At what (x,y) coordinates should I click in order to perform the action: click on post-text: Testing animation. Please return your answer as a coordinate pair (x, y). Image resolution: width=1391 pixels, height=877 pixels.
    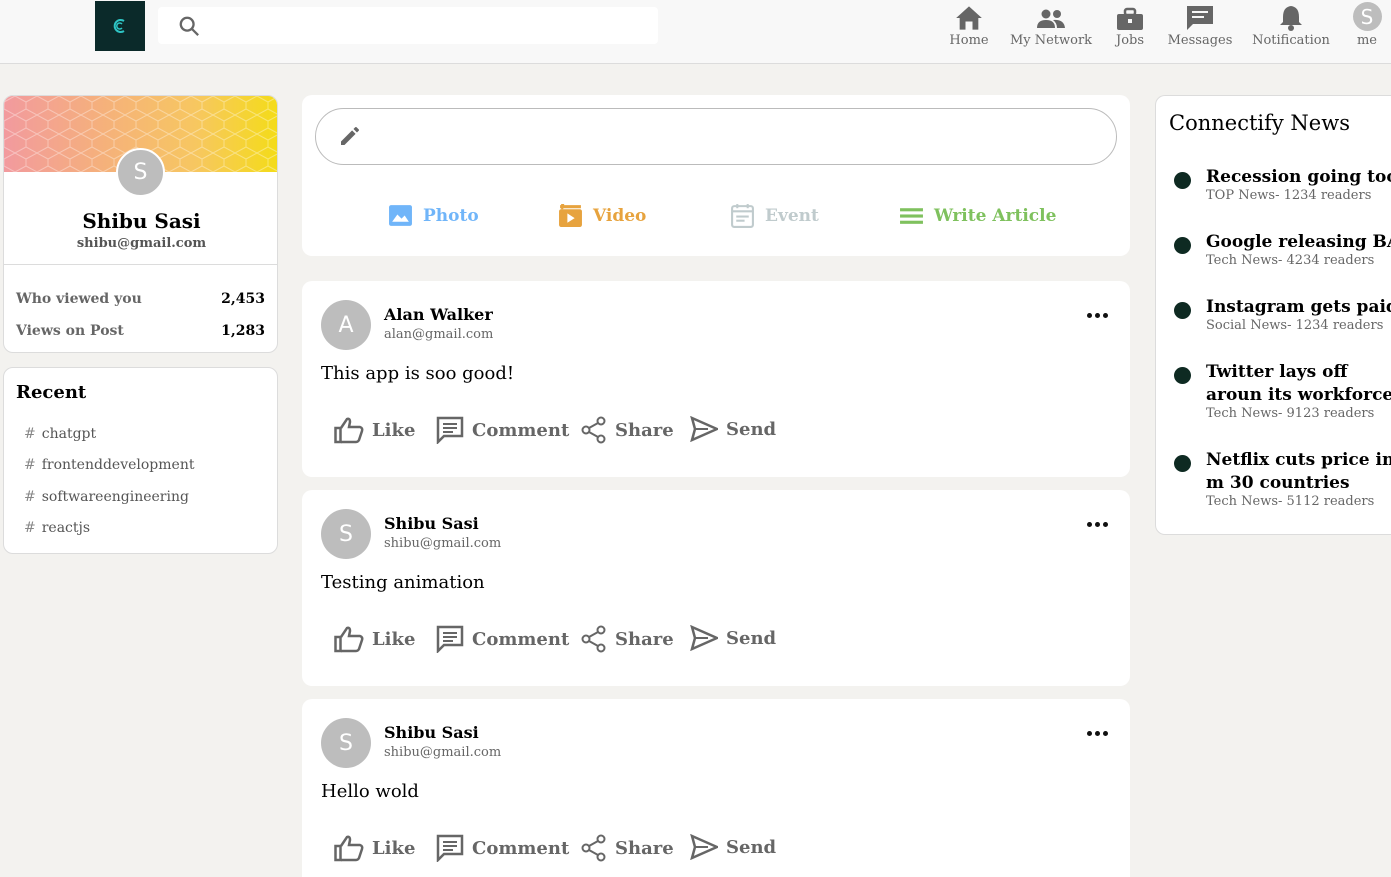
    Looking at the image, I should click on (403, 582).